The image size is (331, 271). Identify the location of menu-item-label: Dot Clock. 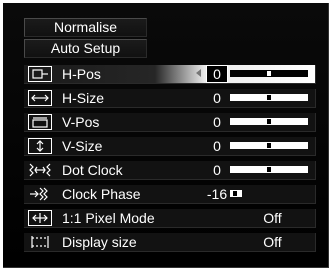
(92, 170).